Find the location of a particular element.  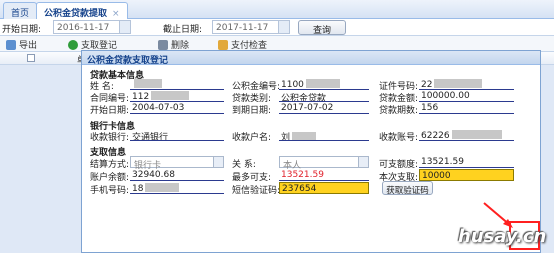

watermark: husay.cn is located at coordinates (502, 236).